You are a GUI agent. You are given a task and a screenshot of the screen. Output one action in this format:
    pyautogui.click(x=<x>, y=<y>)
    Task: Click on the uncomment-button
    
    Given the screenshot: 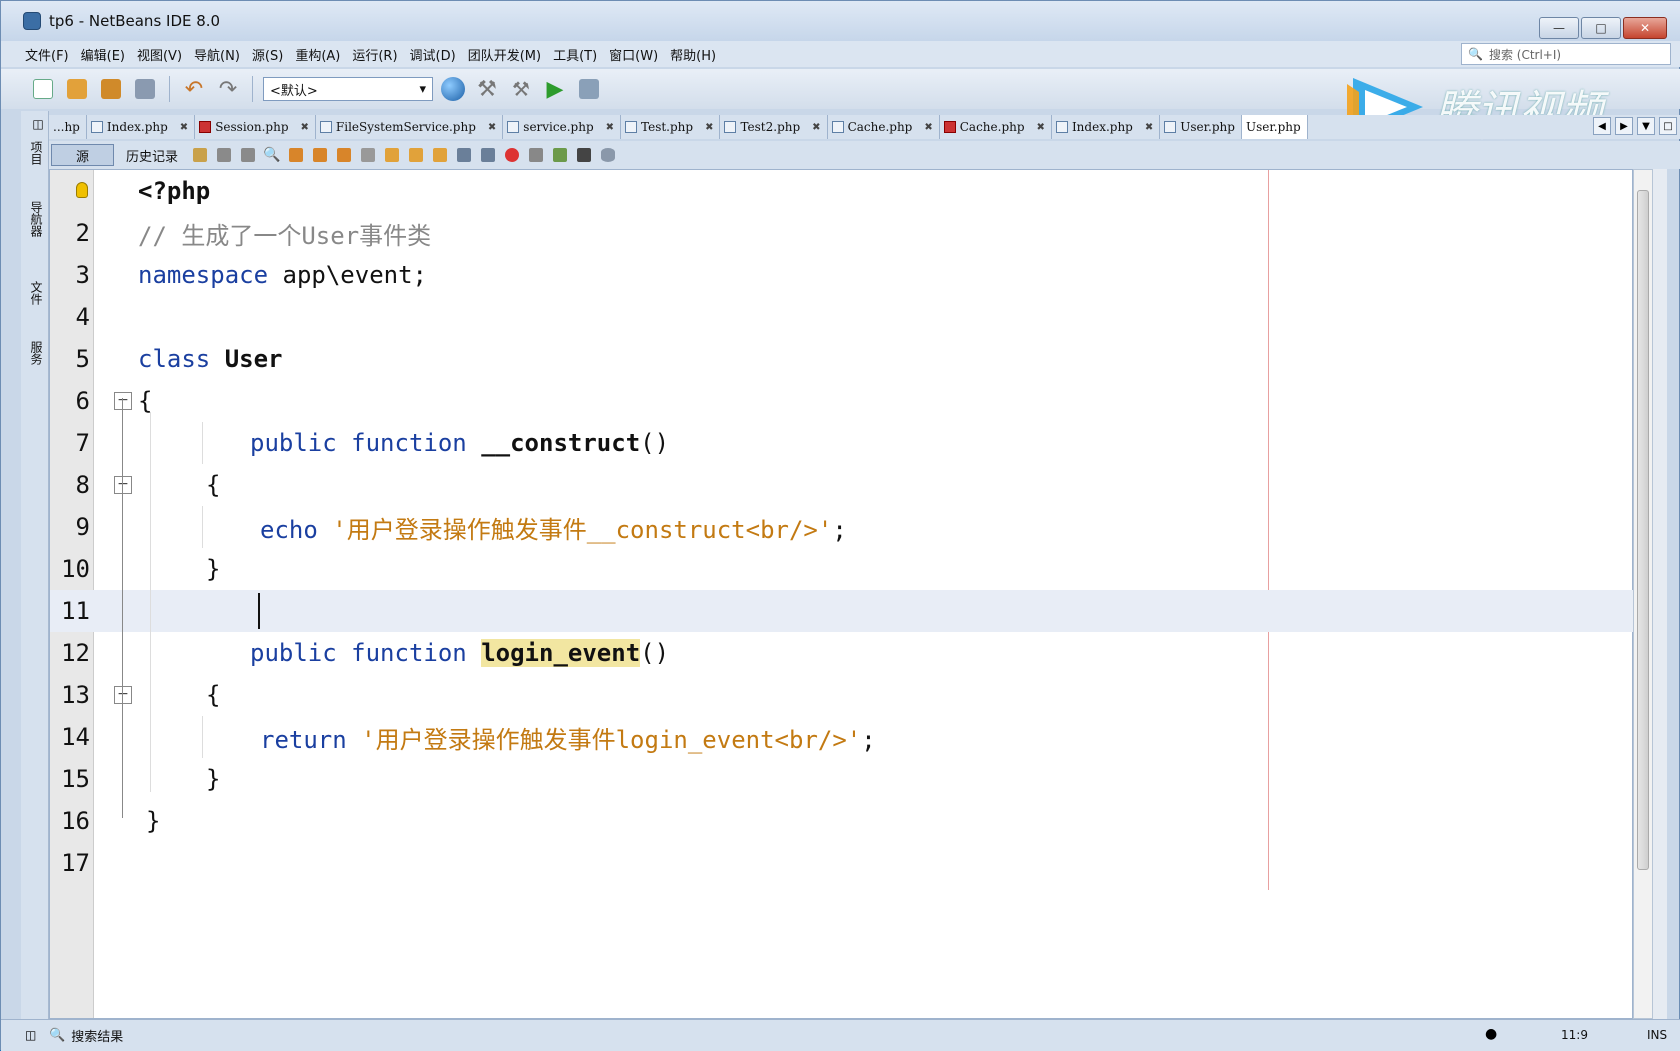 What is the action you would take?
    pyautogui.click(x=584, y=155)
    